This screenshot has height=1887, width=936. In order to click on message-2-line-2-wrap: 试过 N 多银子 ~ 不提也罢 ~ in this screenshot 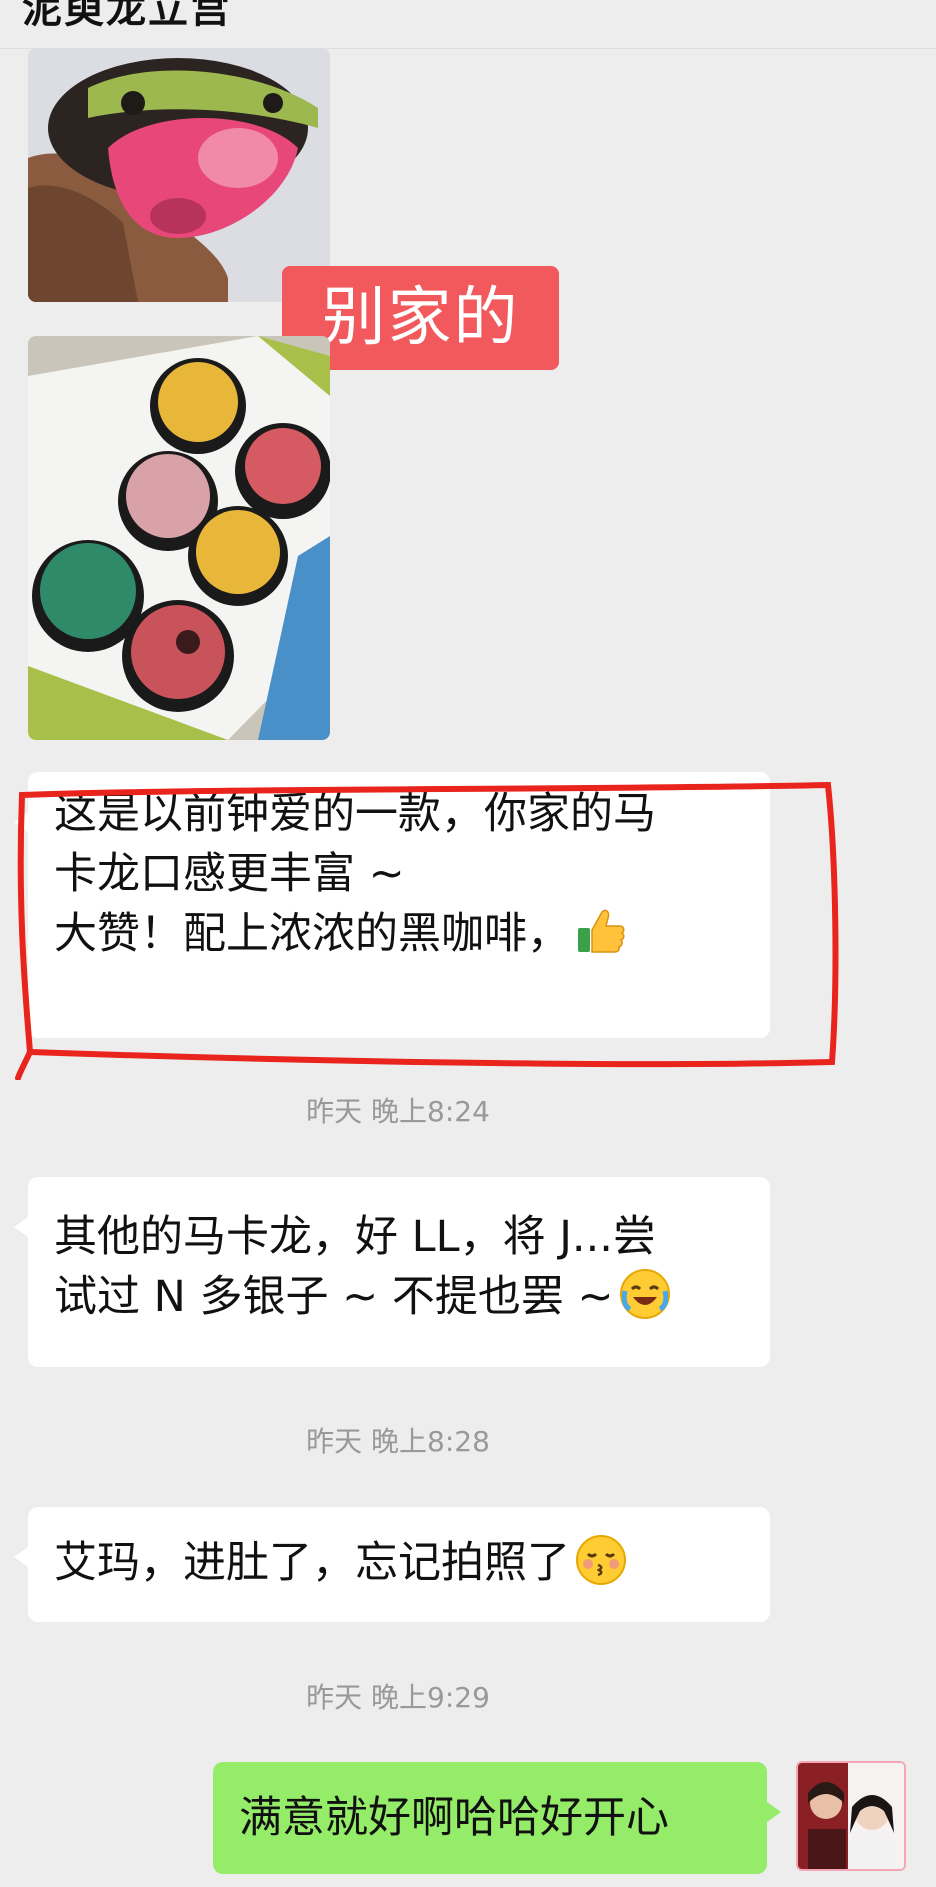, I will do `click(399, 1297)`.